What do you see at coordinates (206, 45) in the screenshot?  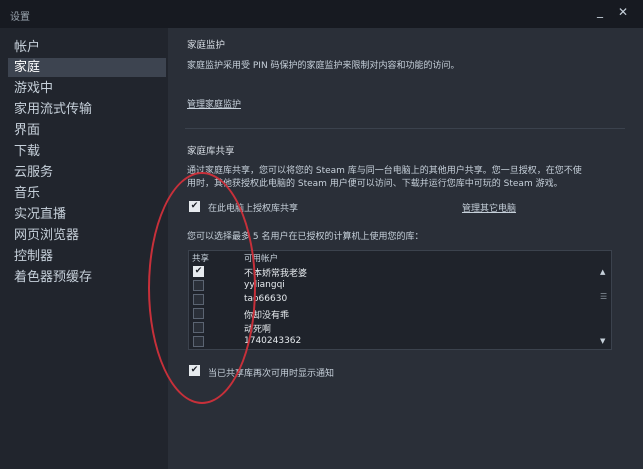 I see `family-view-heading: 家庭监护` at bounding box center [206, 45].